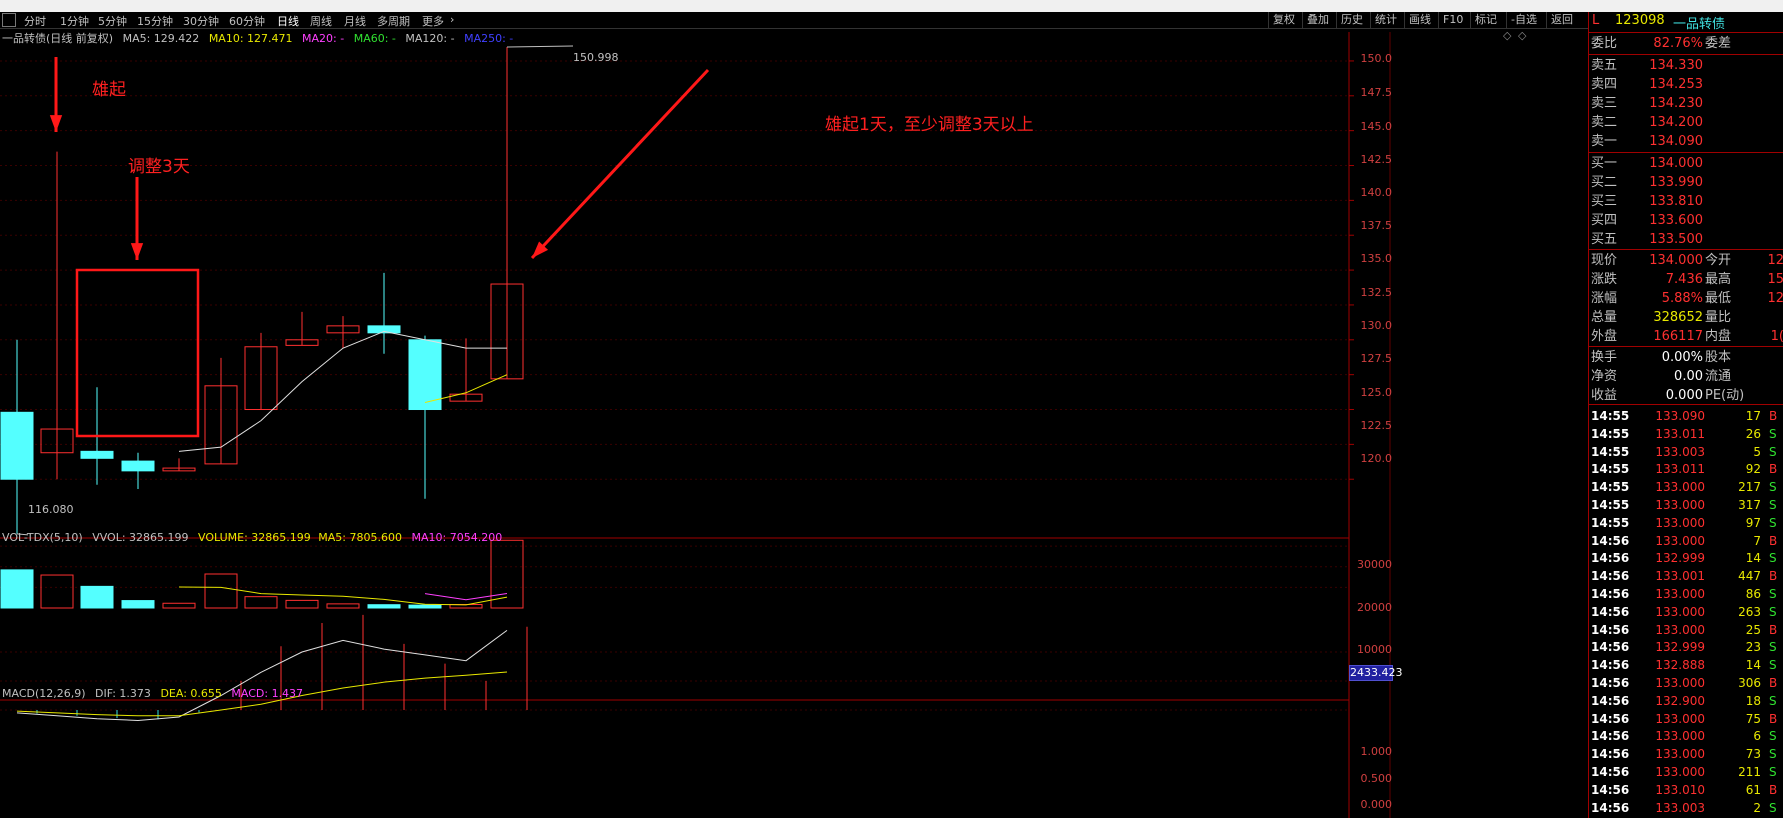 Image resolution: width=1783 pixels, height=818 pixels. Describe the element at coordinates (1686, 790) in the screenshot. I see `tick-row: 14:56 133.010 61 B` at that location.